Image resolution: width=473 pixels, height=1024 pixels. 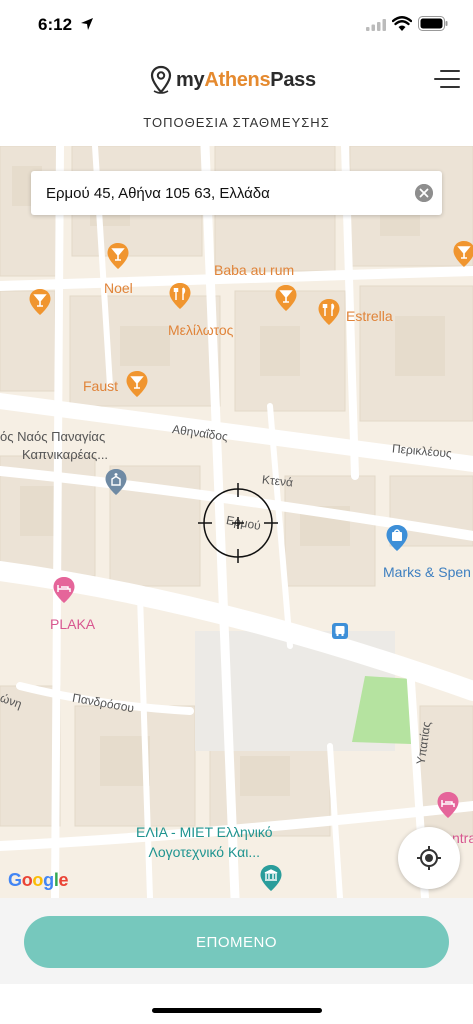 I want to click on logo-pass: Pass, so click(x=293, y=79).